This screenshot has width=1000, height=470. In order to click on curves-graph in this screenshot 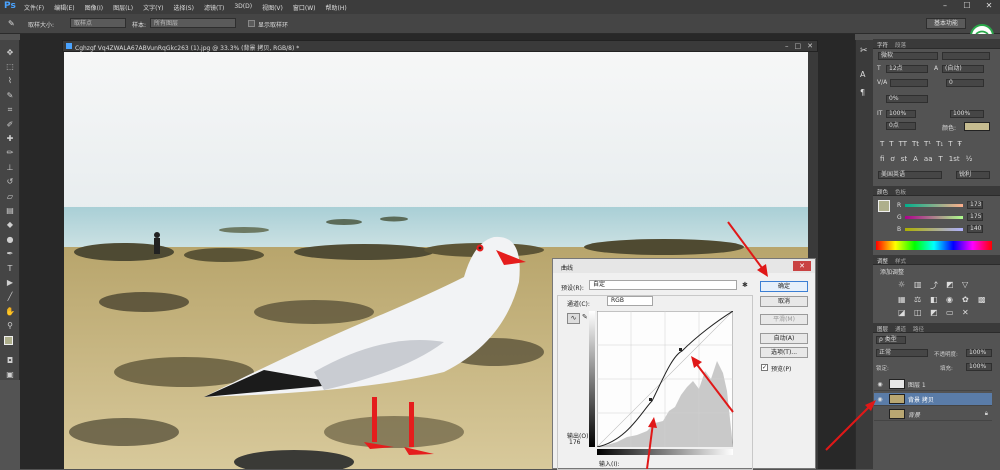, I will do `click(665, 379)`.